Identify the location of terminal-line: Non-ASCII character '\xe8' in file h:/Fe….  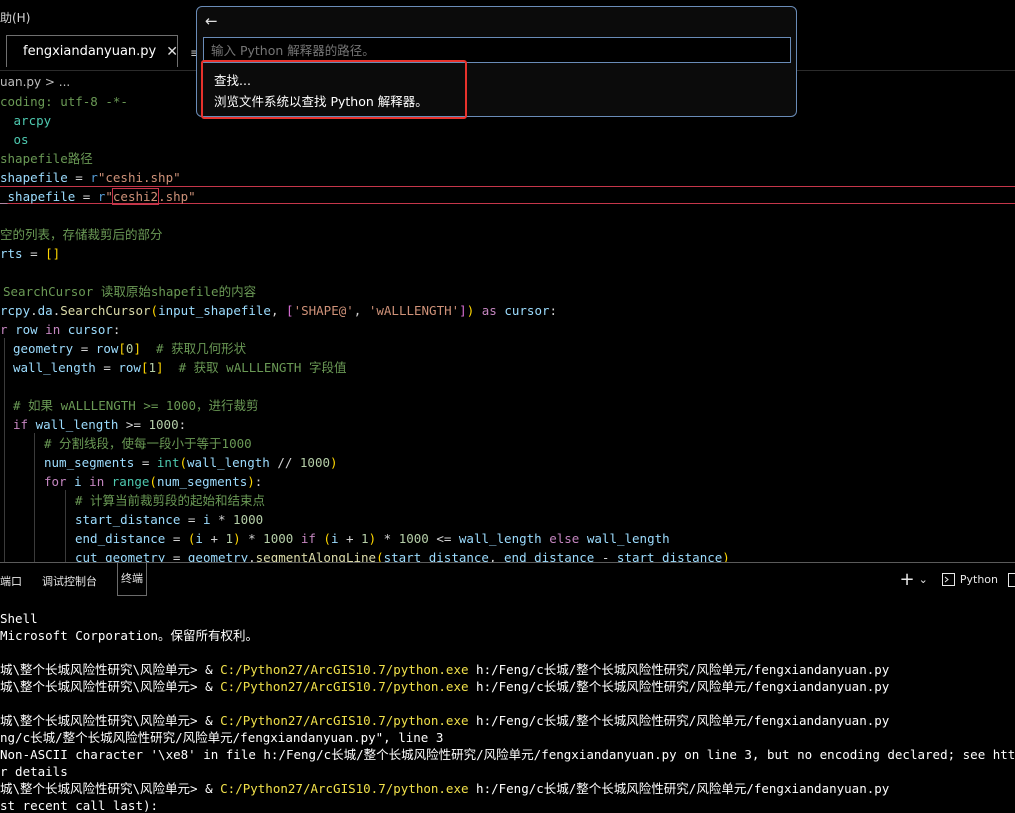
(507, 754).